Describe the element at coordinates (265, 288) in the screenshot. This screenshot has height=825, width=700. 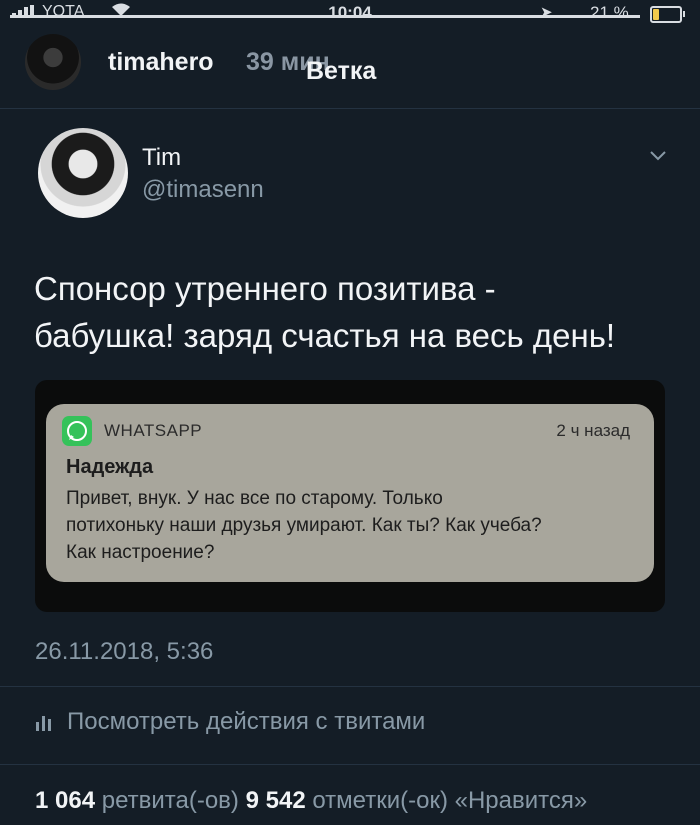
I see `tweet-text-line: Спонсор утреннего позитива -` at that location.